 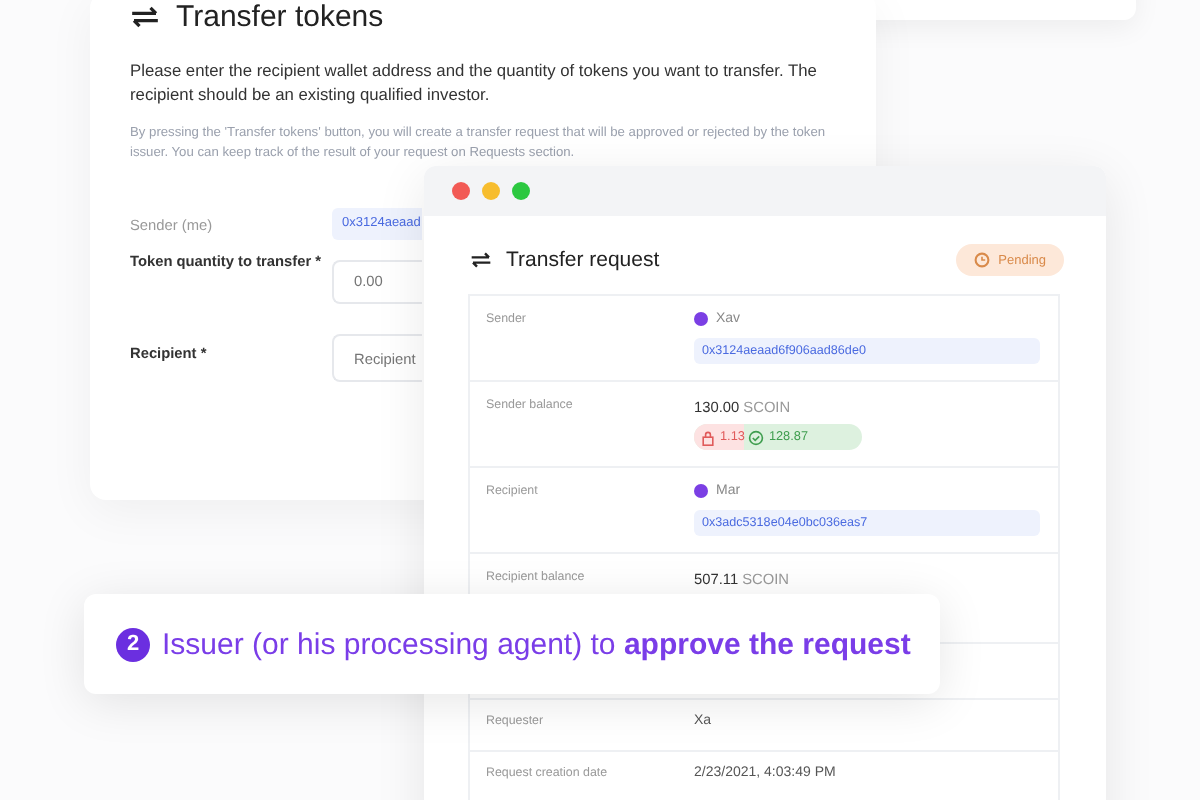 What do you see at coordinates (708, 437) in the screenshot?
I see `lock-icon` at bounding box center [708, 437].